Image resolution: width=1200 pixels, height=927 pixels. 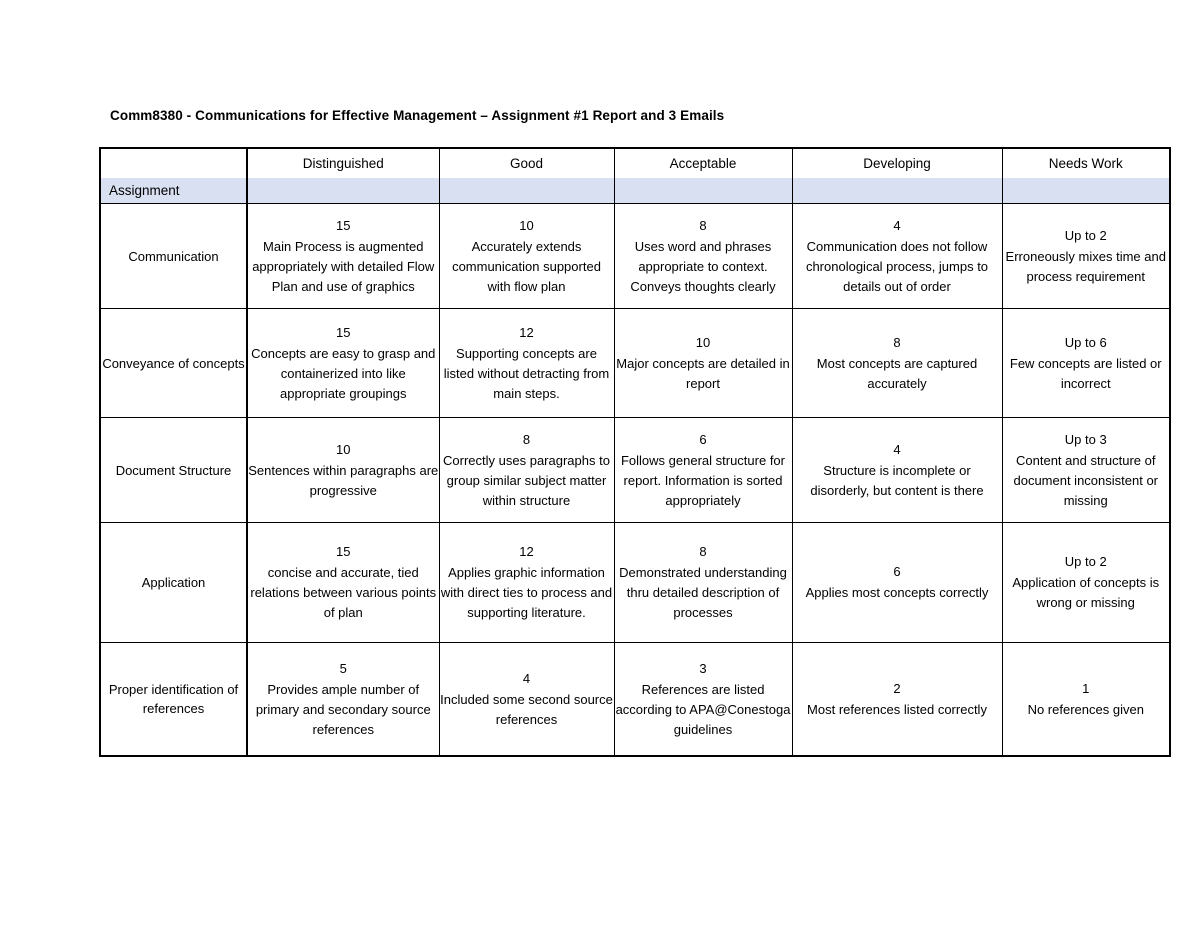 I want to click on cell-score: Up to 3, so click(x=1085, y=439).